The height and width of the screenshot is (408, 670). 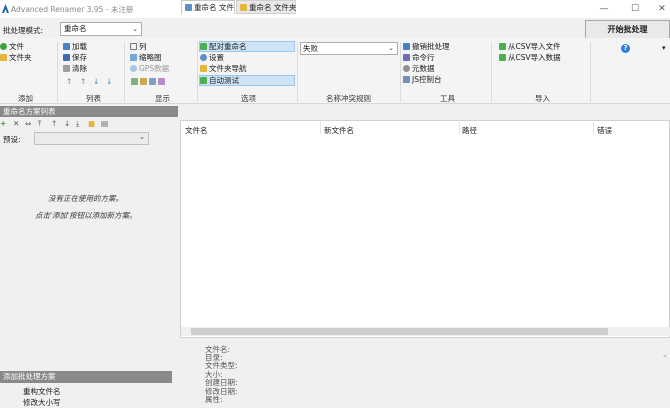 I want to click on group-label-display: 显示, so click(x=162, y=98).